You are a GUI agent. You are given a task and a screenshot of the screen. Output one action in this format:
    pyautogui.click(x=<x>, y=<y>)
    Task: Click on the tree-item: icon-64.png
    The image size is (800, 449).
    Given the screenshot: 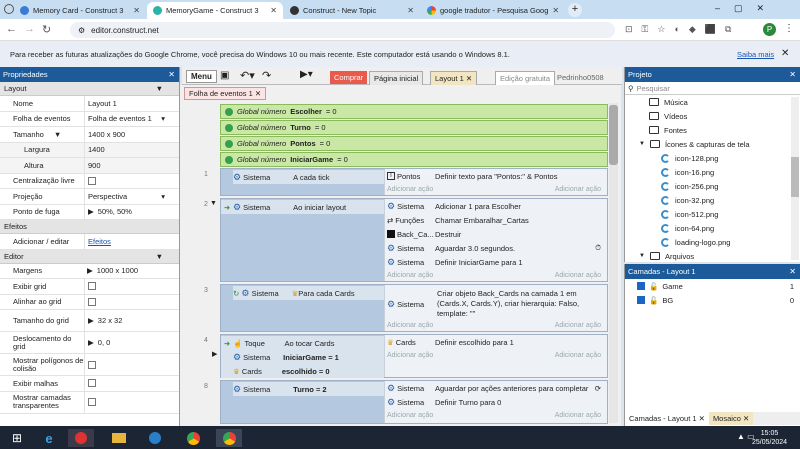 What is the action you would take?
    pyautogui.click(x=724, y=228)
    